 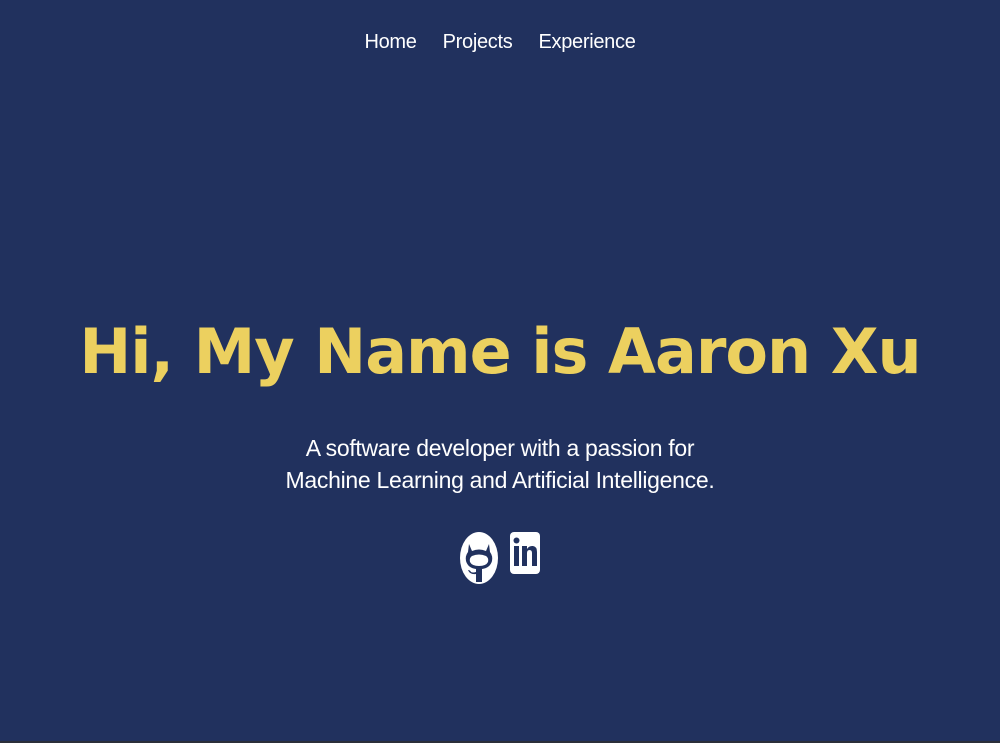 I want to click on nav-home-link: Home, so click(x=390, y=42).